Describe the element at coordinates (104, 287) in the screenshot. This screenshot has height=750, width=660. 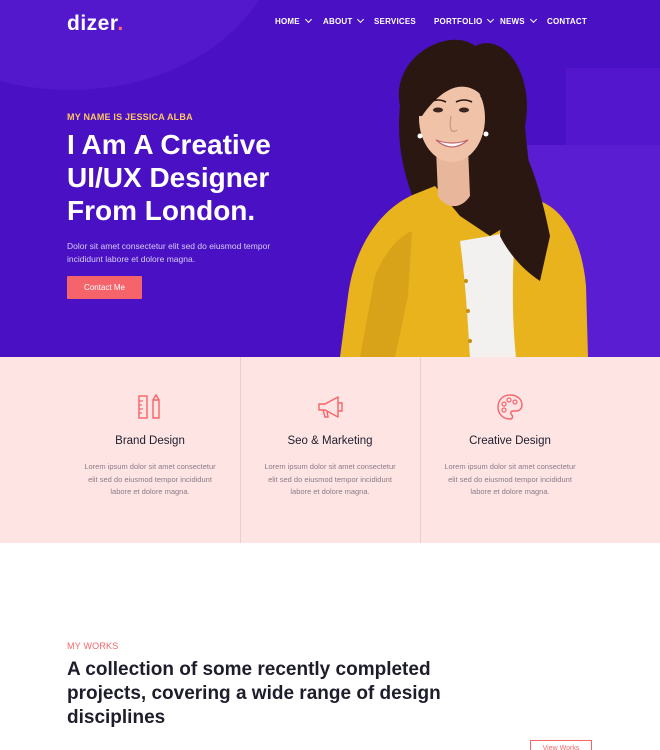
I see `contact-me-button: Contact Me` at that location.